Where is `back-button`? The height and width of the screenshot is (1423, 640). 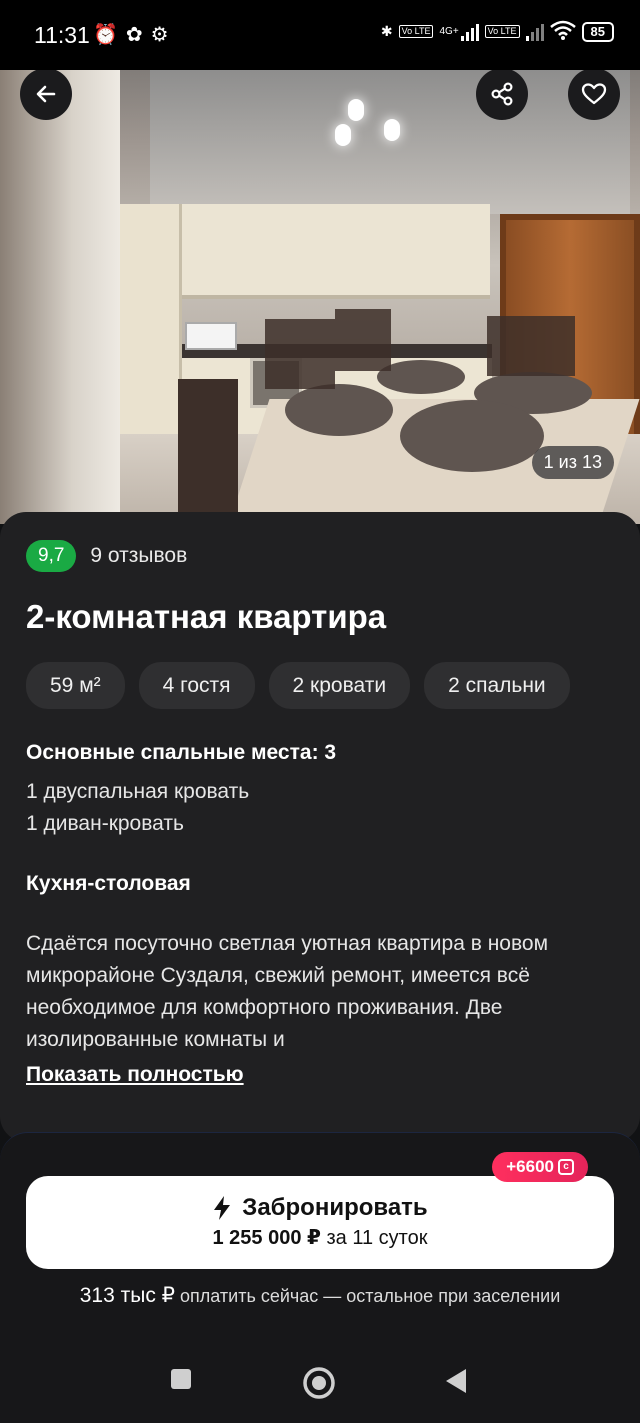 back-button is located at coordinates (46, 94).